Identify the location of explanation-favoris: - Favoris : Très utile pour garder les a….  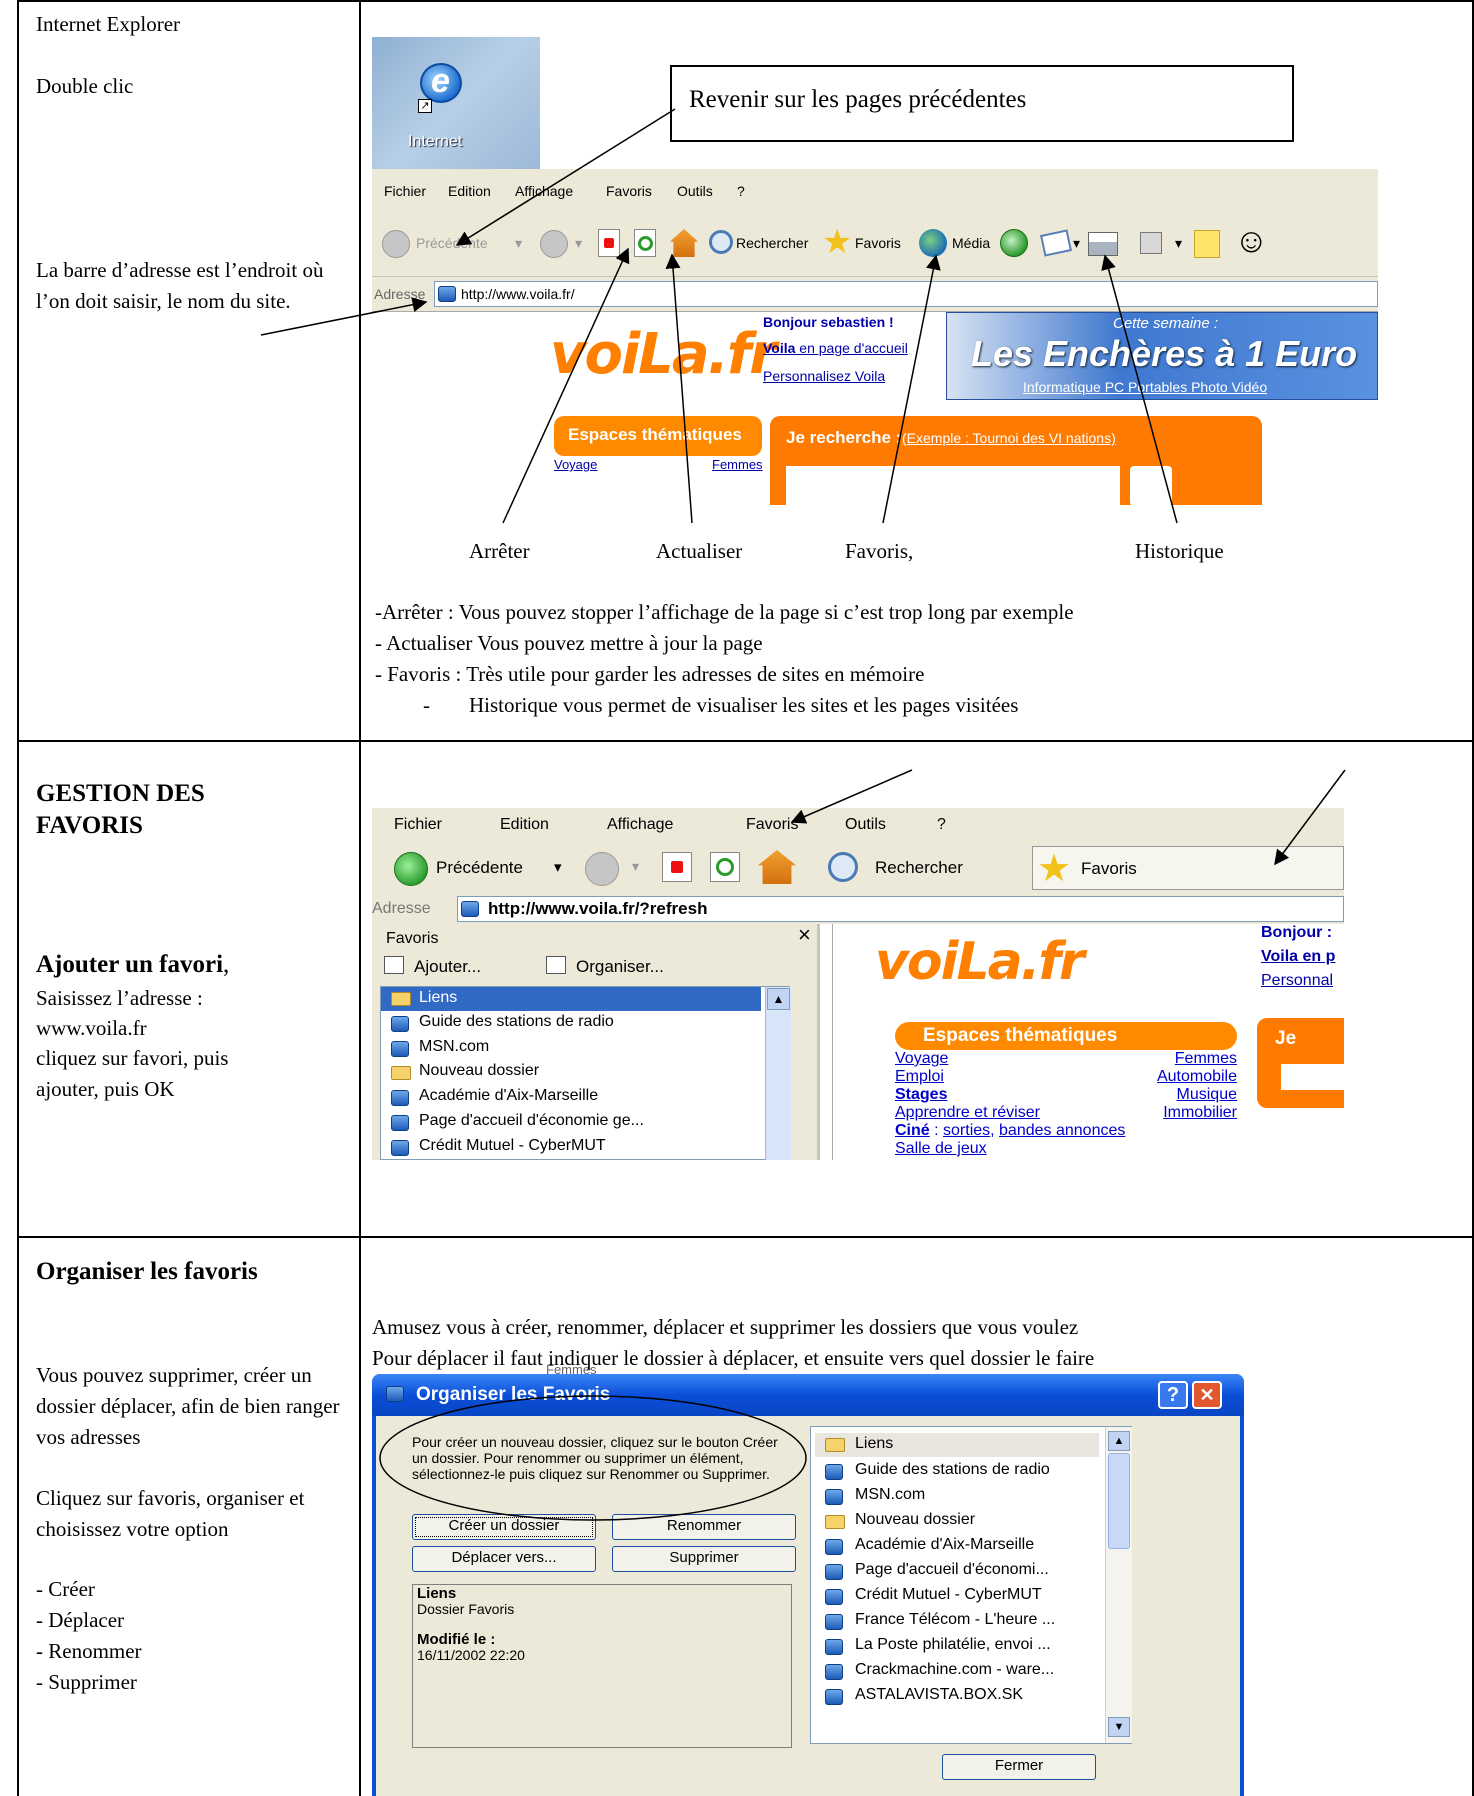
(650, 674).